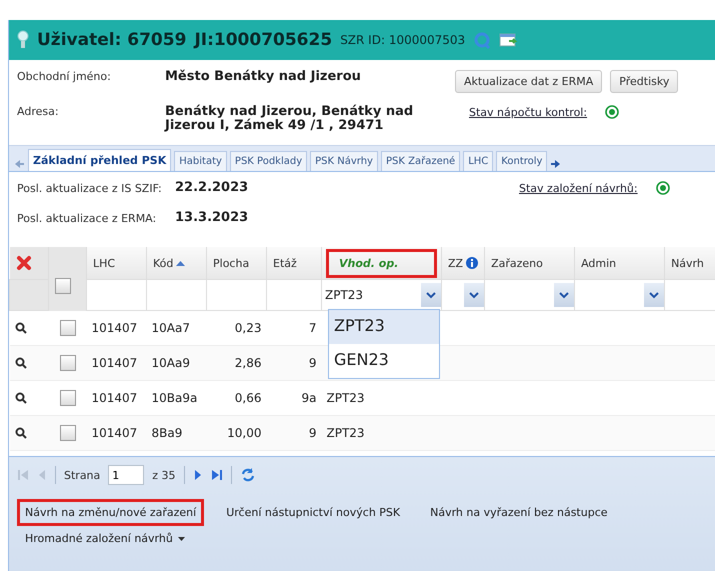 Image resolution: width=715 pixels, height=571 pixels. Describe the element at coordinates (522, 161) in the screenshot. I see `tab: Kontroly` at that location.